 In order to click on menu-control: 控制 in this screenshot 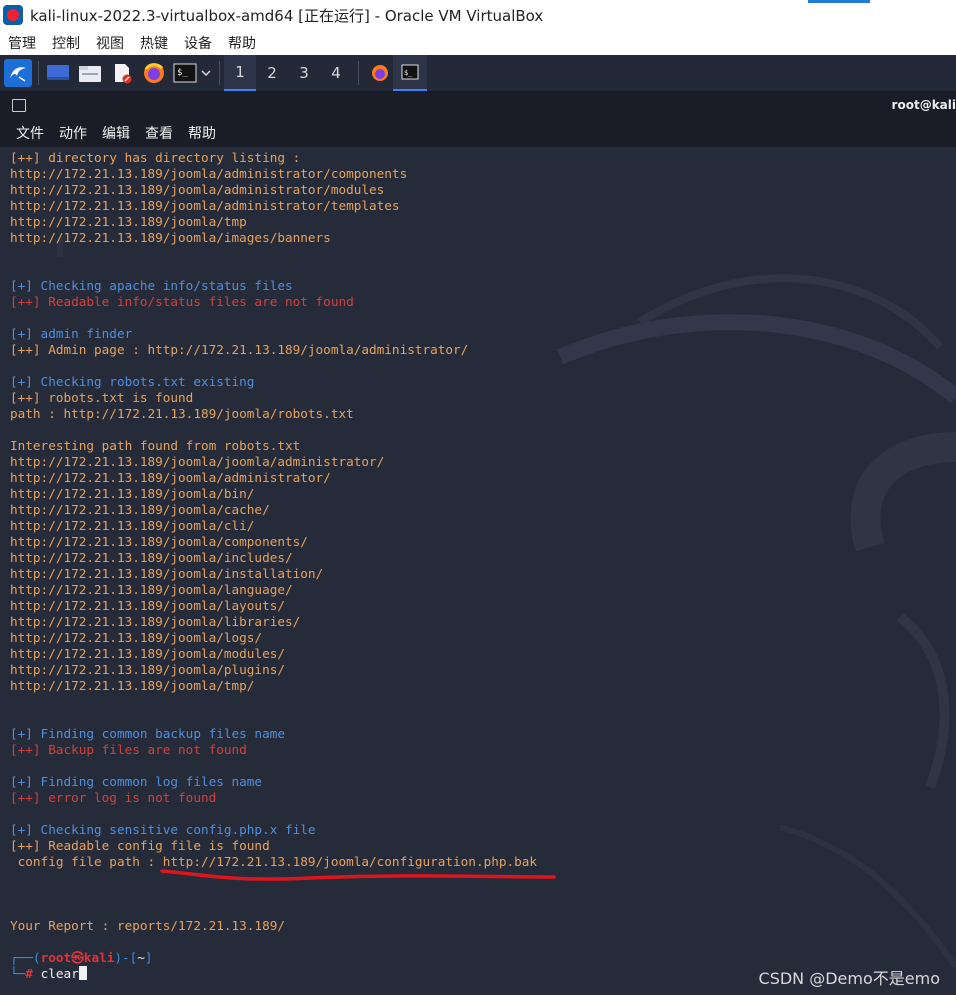, I will do `click(66, 43)`.